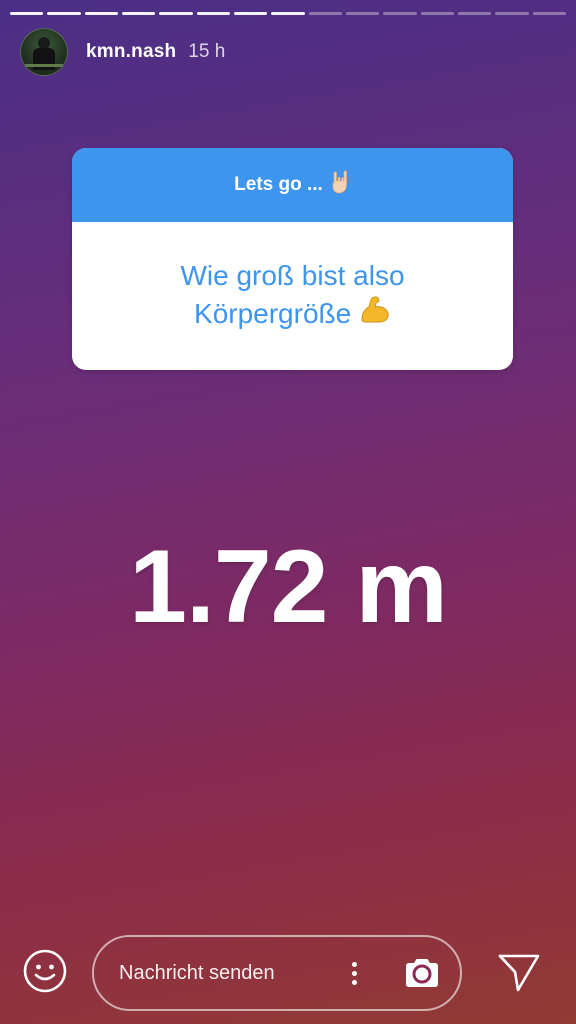 This screenshot has width=576, height=1024. Describe the element at coordinates (273, 313) in the screenshot. I see `question-text-line2: Körpergröße` at that location.